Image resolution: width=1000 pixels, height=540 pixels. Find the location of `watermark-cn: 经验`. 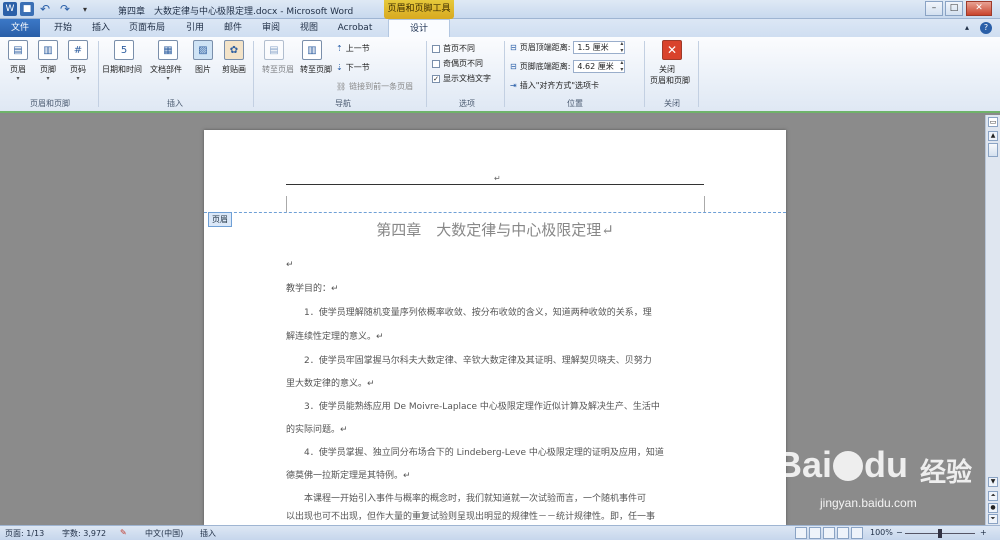

watermark-cn: 经验 is located at coordinates (946, 473).